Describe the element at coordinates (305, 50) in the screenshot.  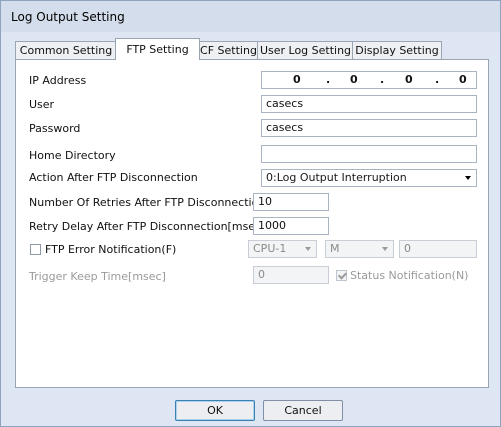
I see `tab-user-log-setting: User Log Setting` at that location.